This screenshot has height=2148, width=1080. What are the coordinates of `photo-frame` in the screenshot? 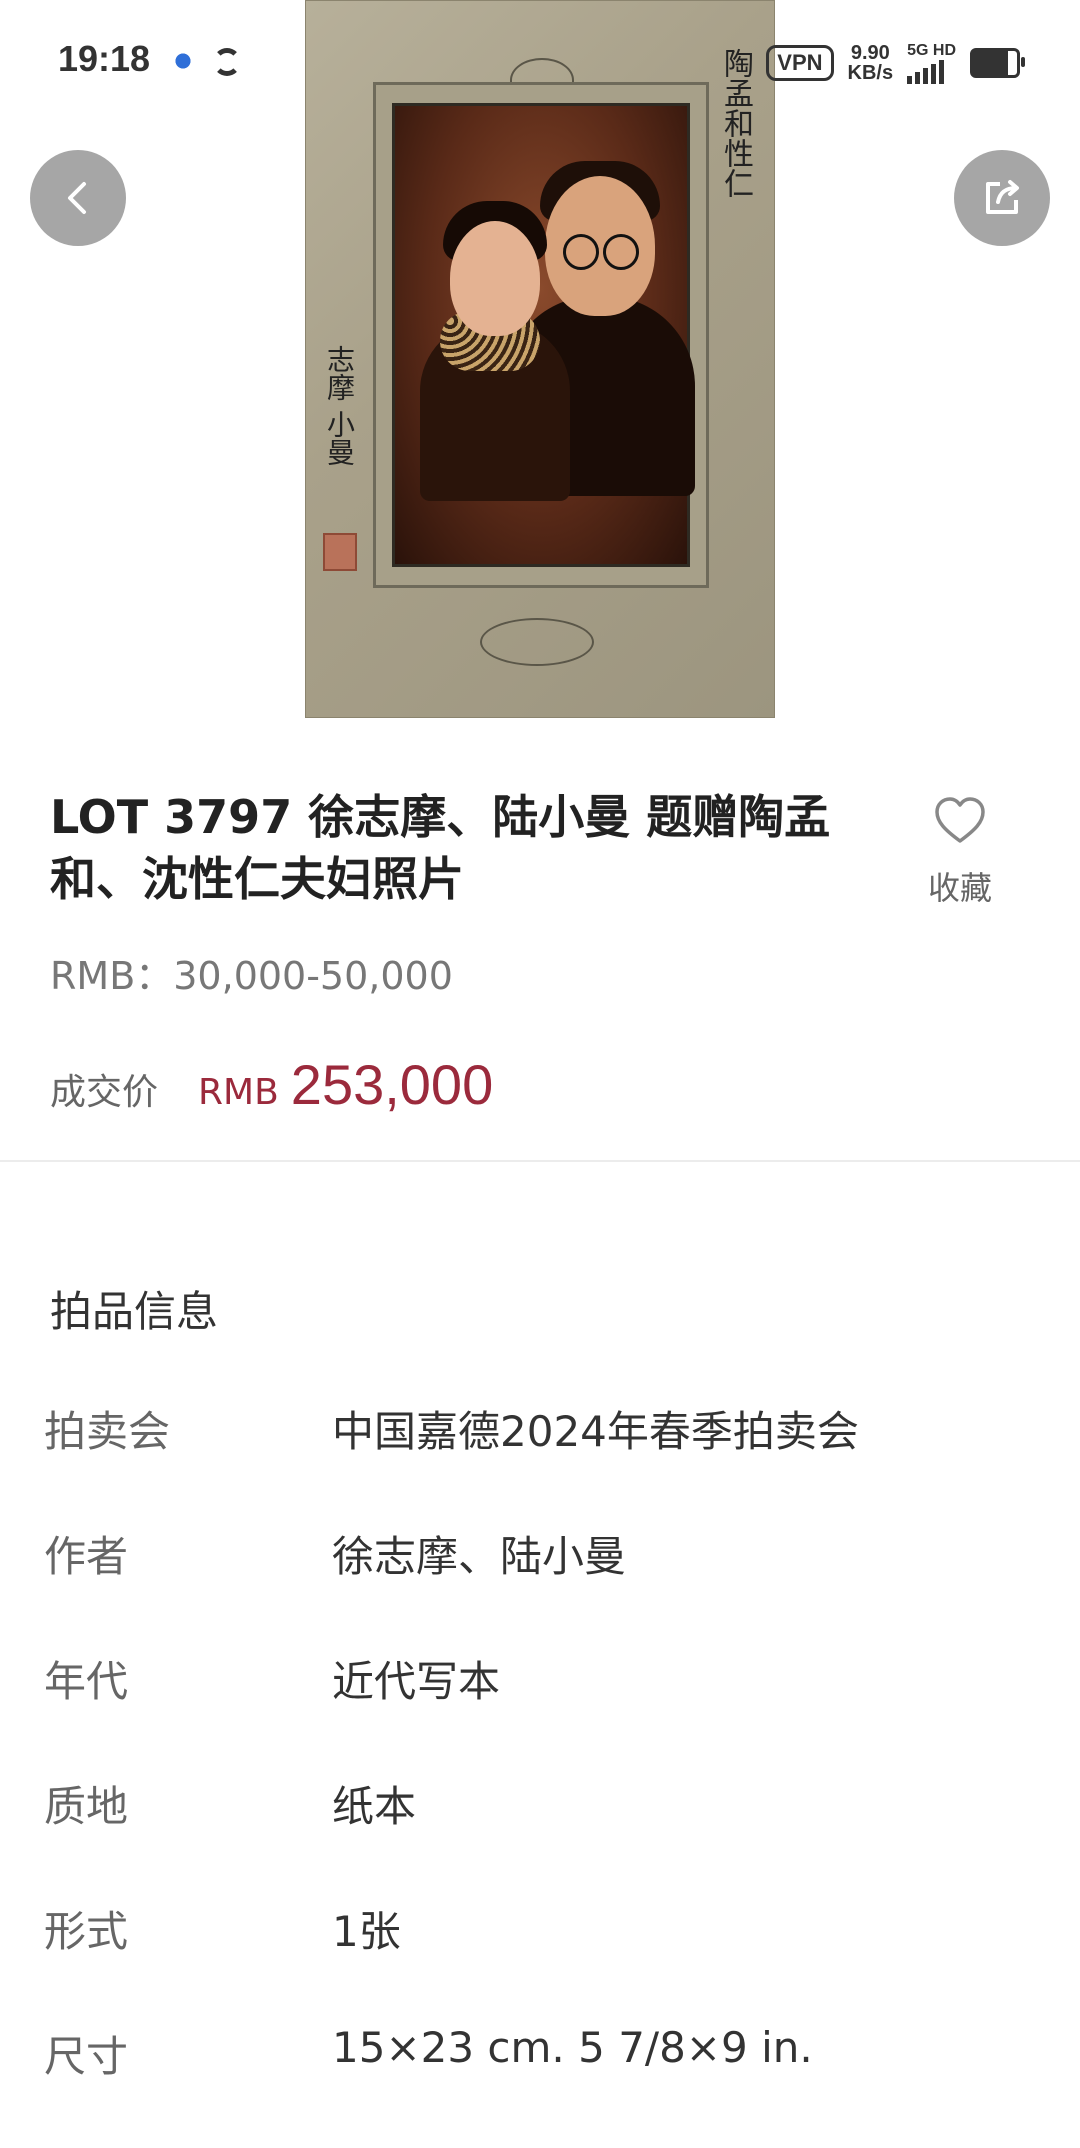 It's located at (541, 335).